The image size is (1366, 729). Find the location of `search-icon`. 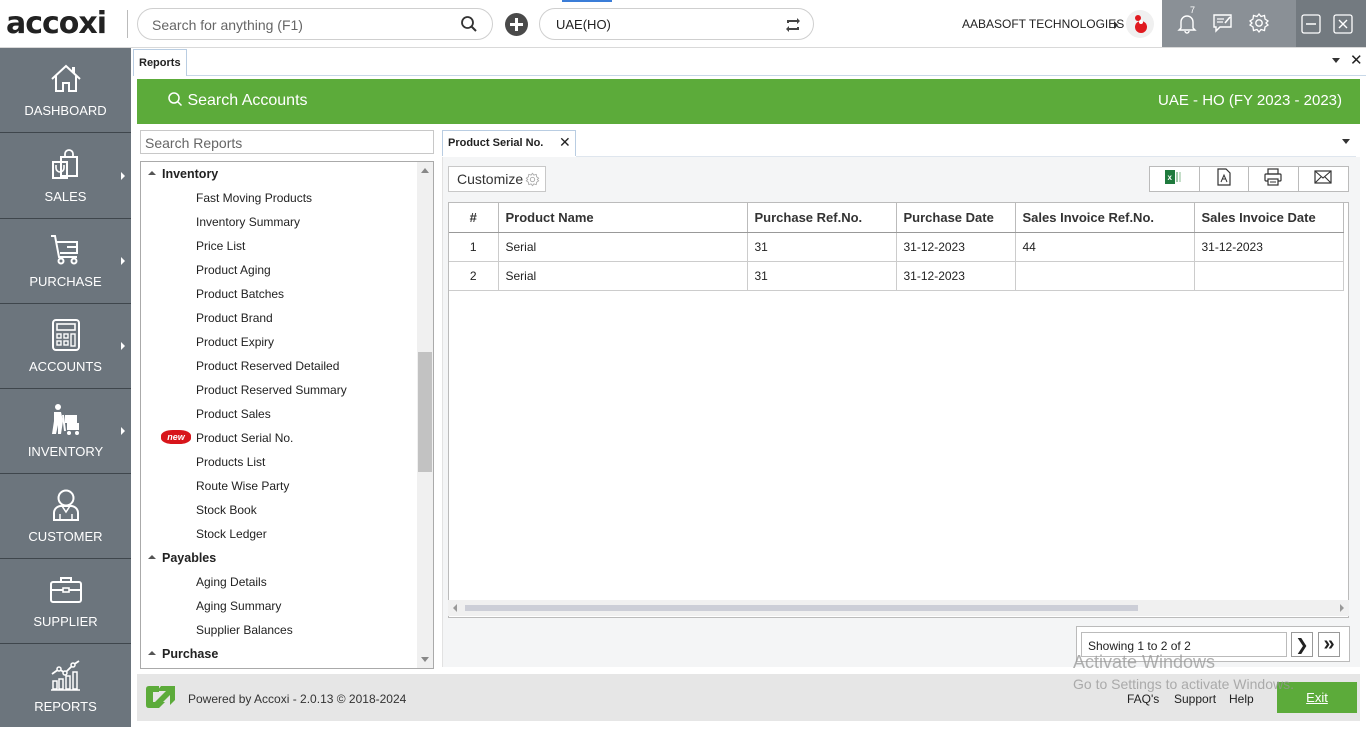

search-icon is located at coordinates (469, 26).